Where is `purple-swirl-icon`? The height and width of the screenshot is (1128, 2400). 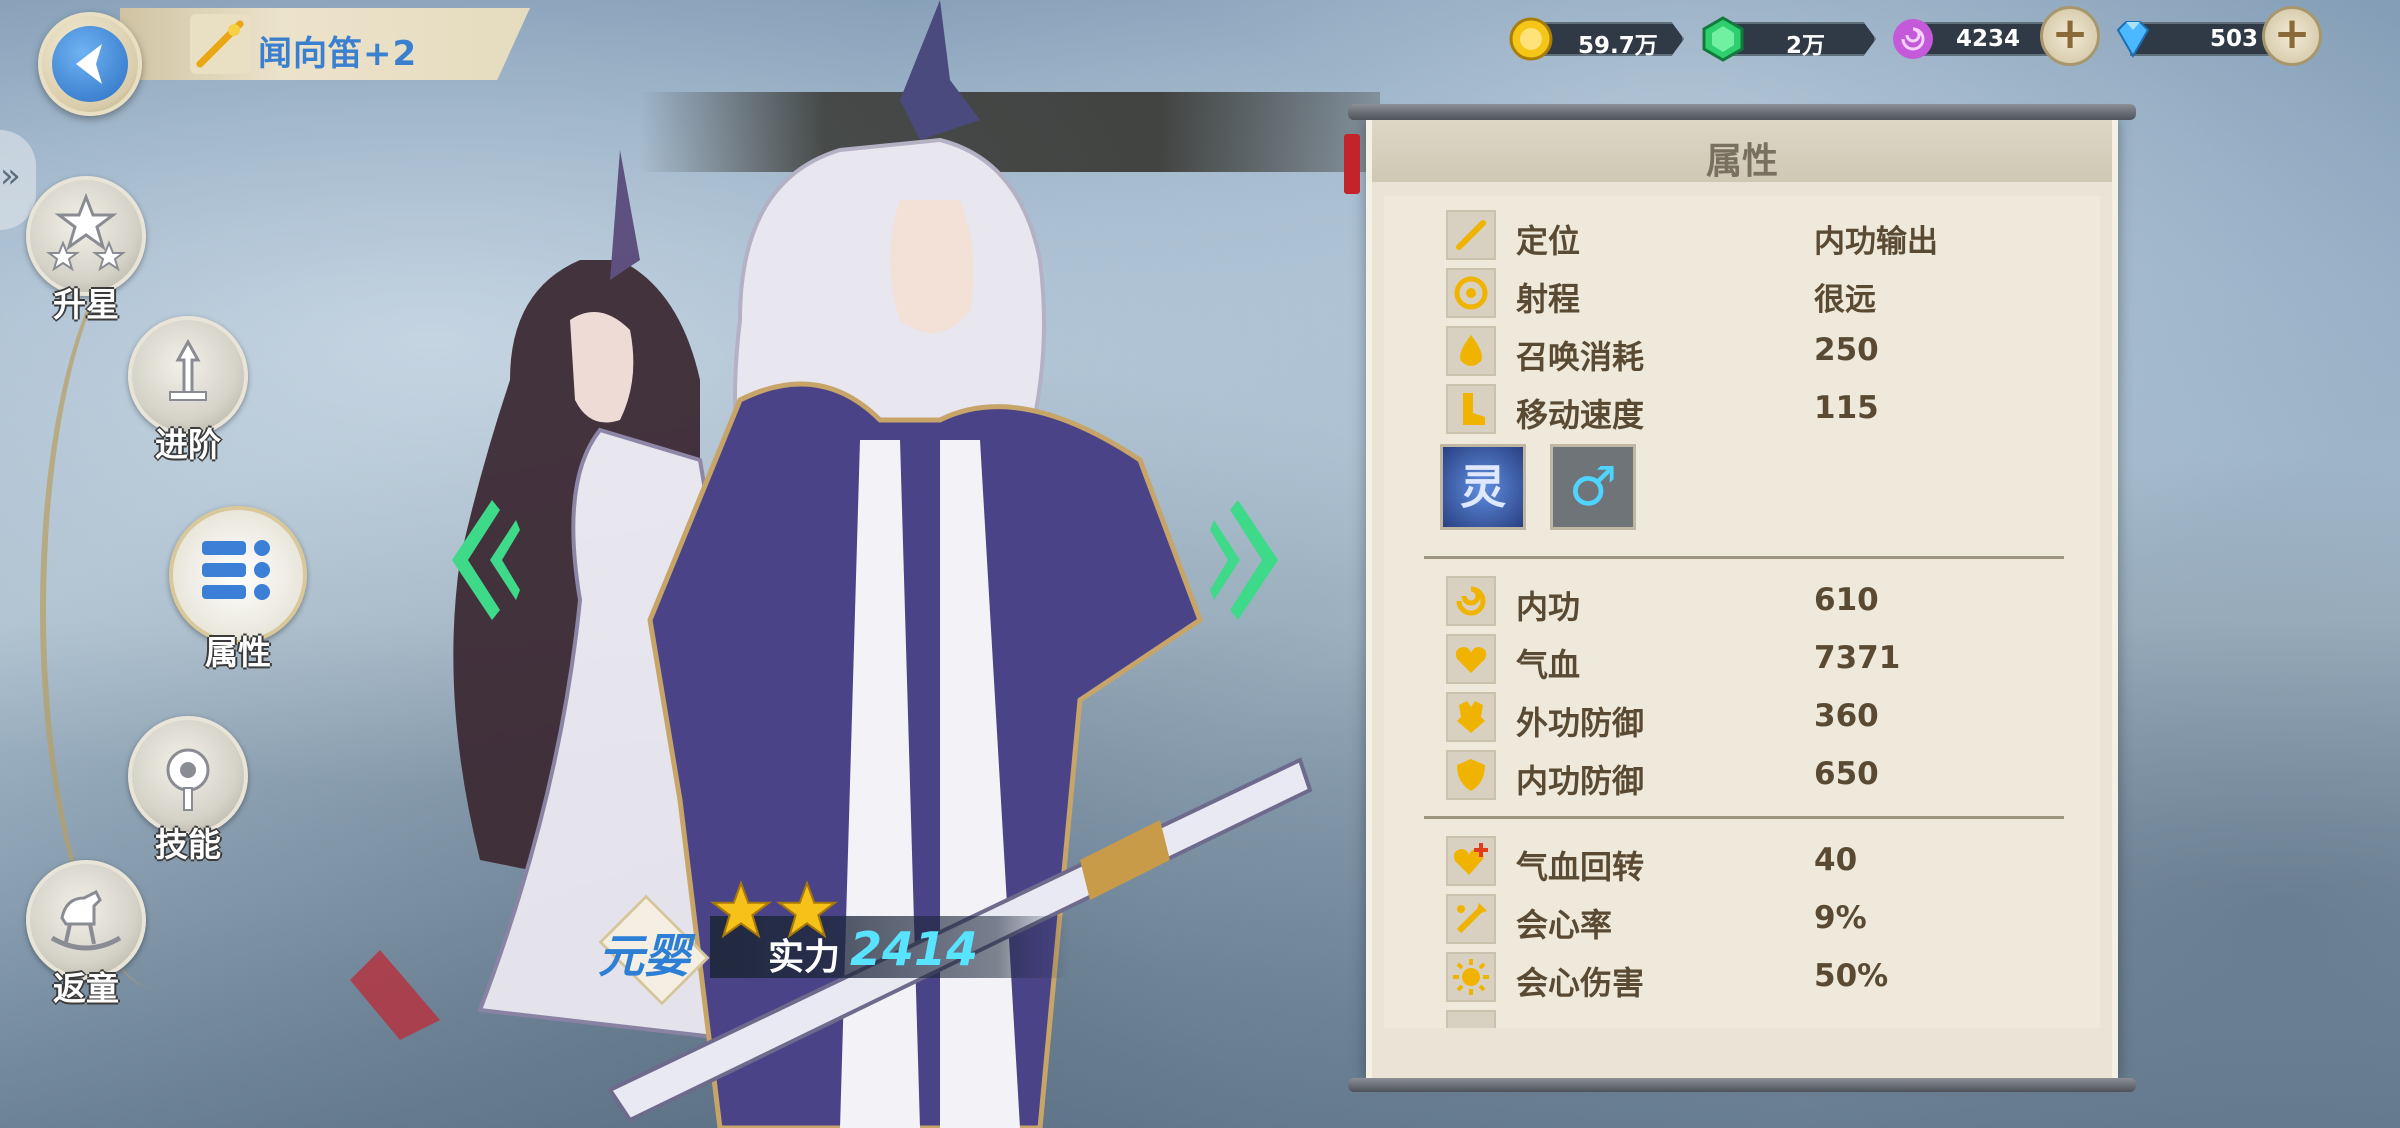
purple-swirl-icon is located at coordinates (1913, 39).